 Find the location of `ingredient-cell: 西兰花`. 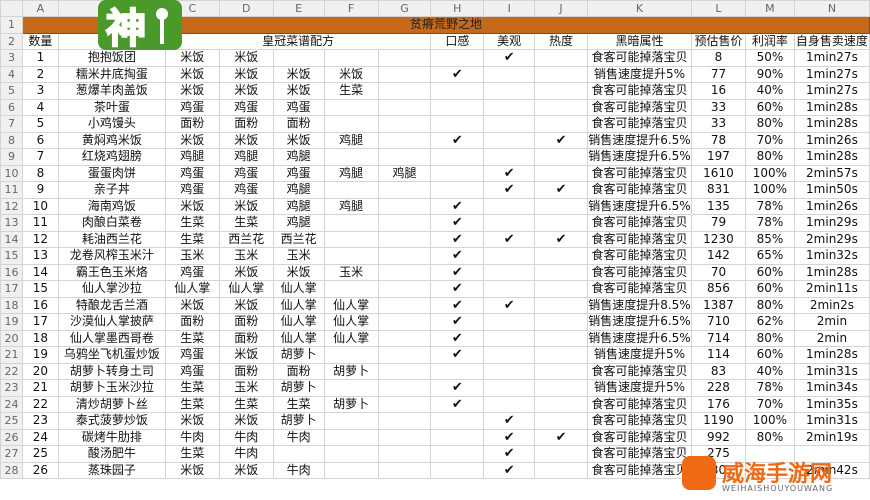

ingredient-cell: 西兰花 is located at coordinates (246, 239).